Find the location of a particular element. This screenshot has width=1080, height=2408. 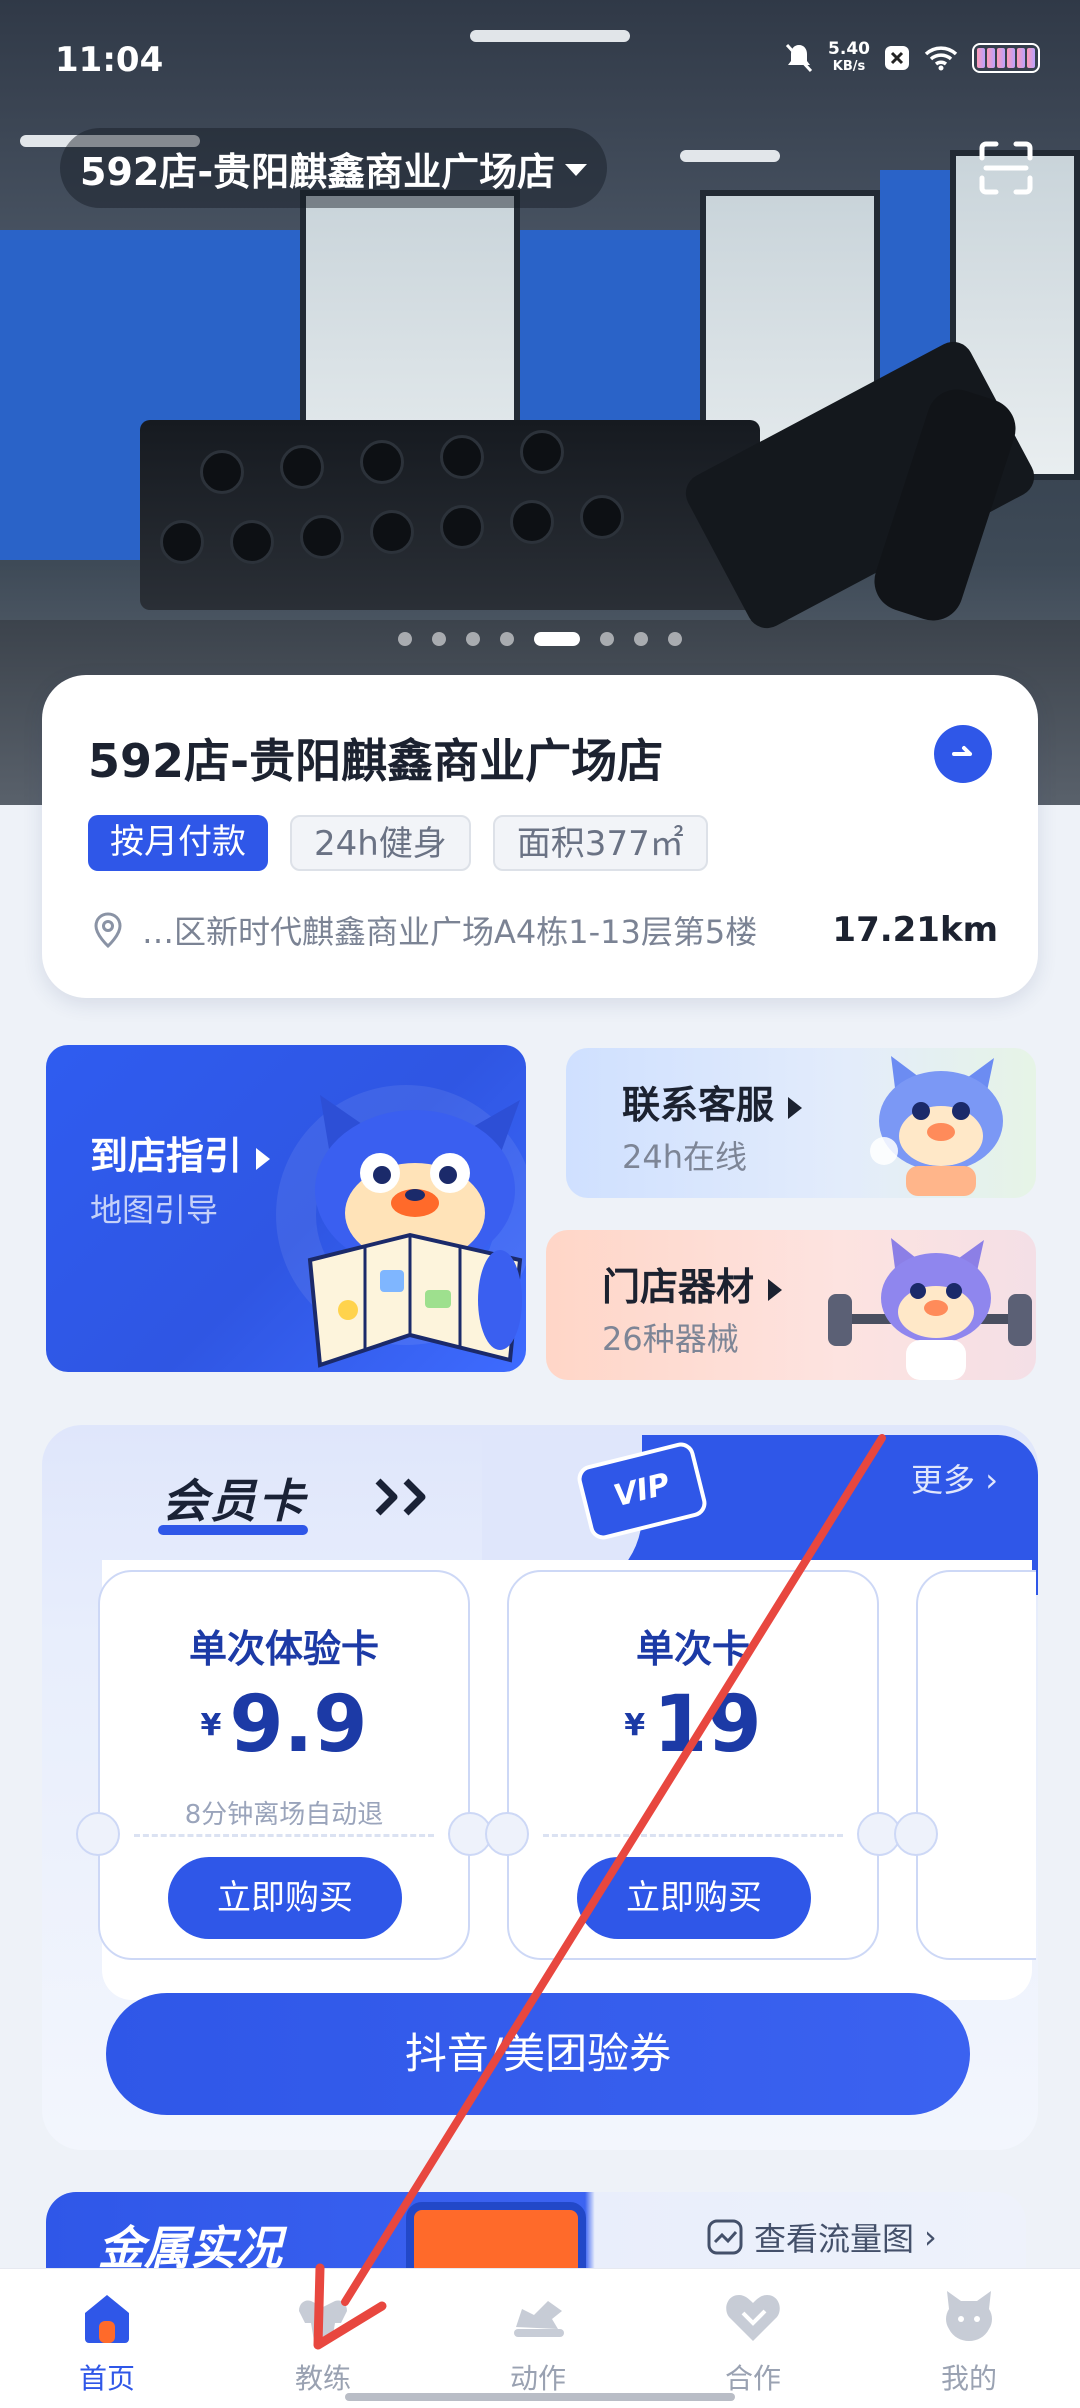

membership-more-link: 更多 › is located at coordinates (954, 1478).